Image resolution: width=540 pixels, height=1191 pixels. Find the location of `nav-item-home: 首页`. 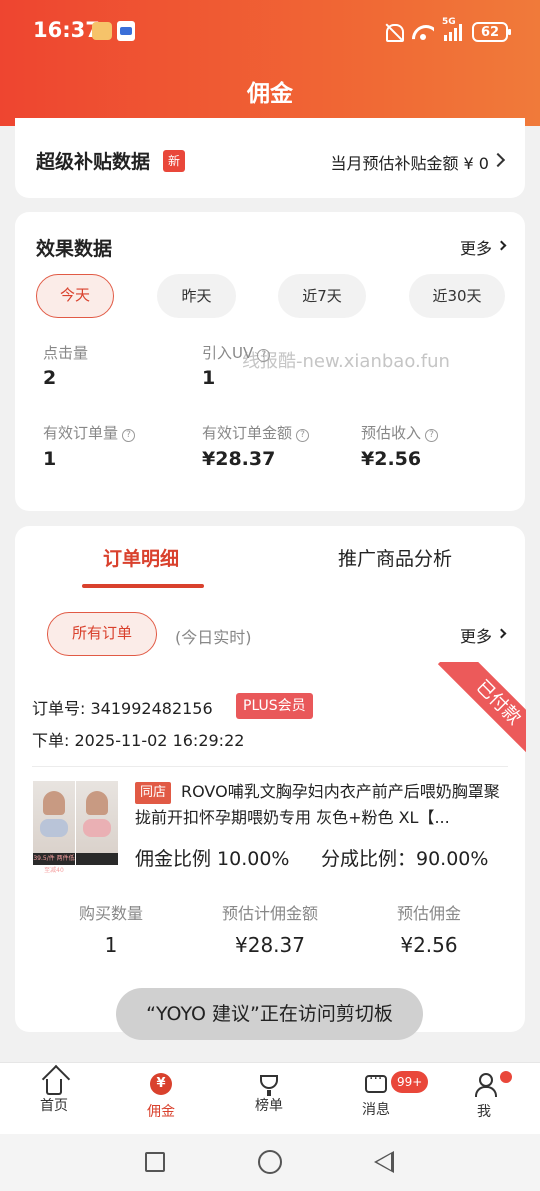

nav-item-home: 首页 is located at coordinates (54, 1094).